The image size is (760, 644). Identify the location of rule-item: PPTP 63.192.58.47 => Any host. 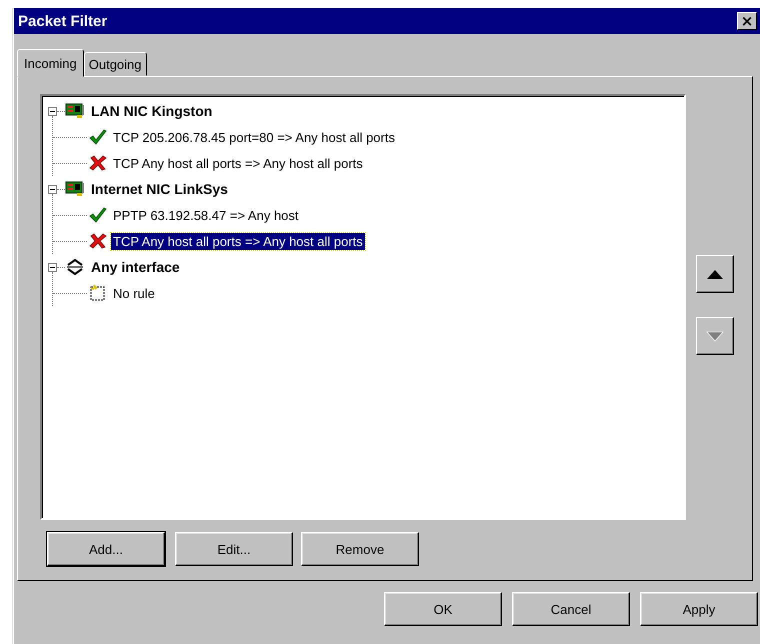
(206, 215).